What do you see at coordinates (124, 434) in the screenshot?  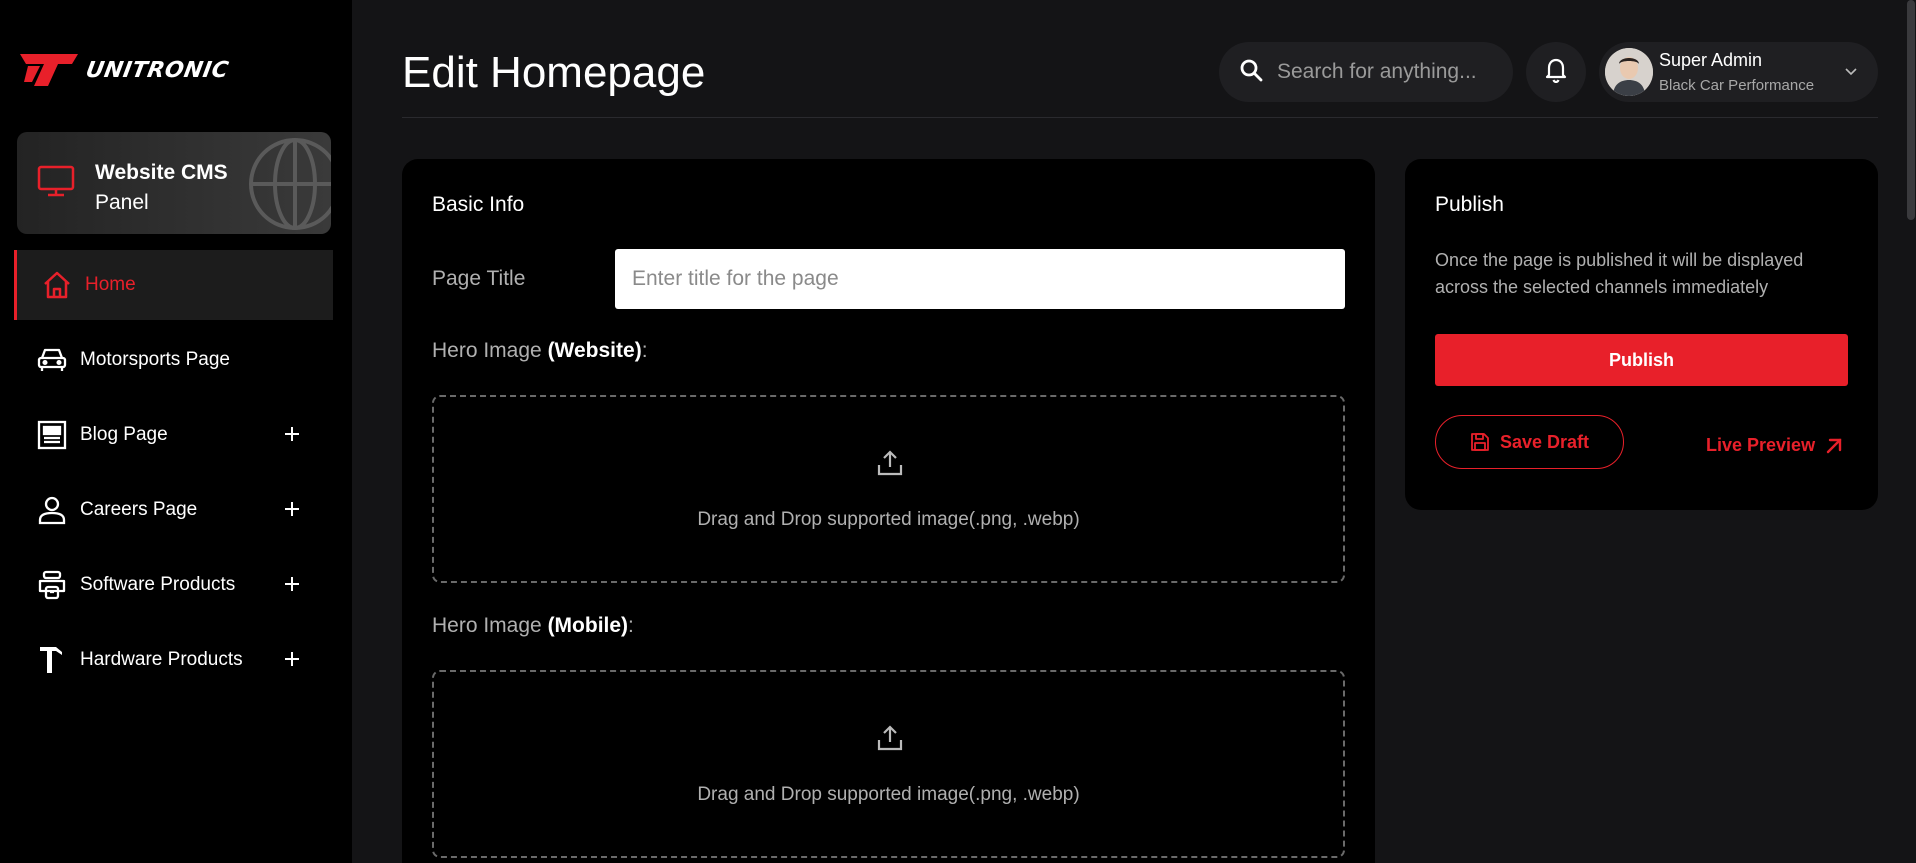 I see `sidebar-item-label: Blog Page` at bounding box center [124, 434].